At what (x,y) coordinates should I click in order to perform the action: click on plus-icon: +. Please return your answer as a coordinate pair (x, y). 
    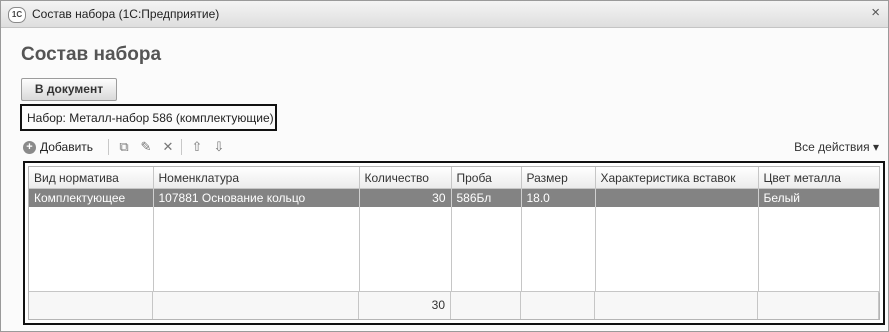
    Looking at the image, I should click on (29, 147).